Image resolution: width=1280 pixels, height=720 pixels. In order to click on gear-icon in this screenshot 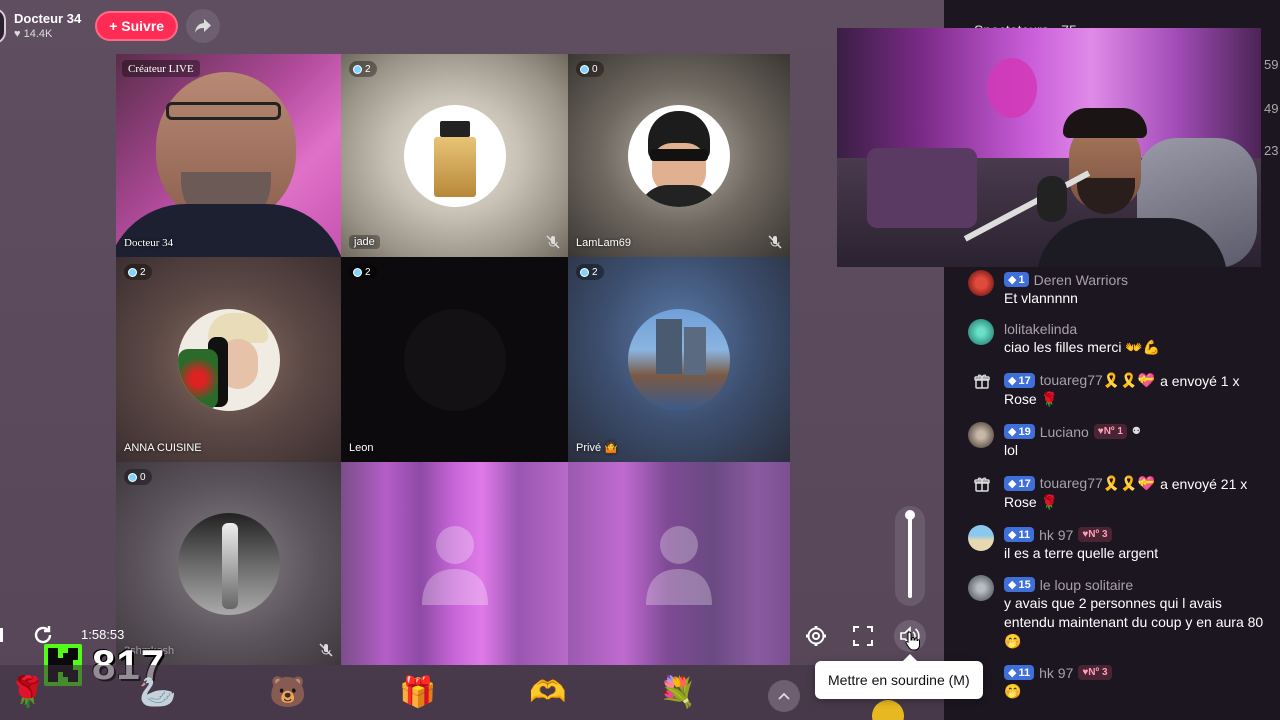, I will do `click(816, 636)`.